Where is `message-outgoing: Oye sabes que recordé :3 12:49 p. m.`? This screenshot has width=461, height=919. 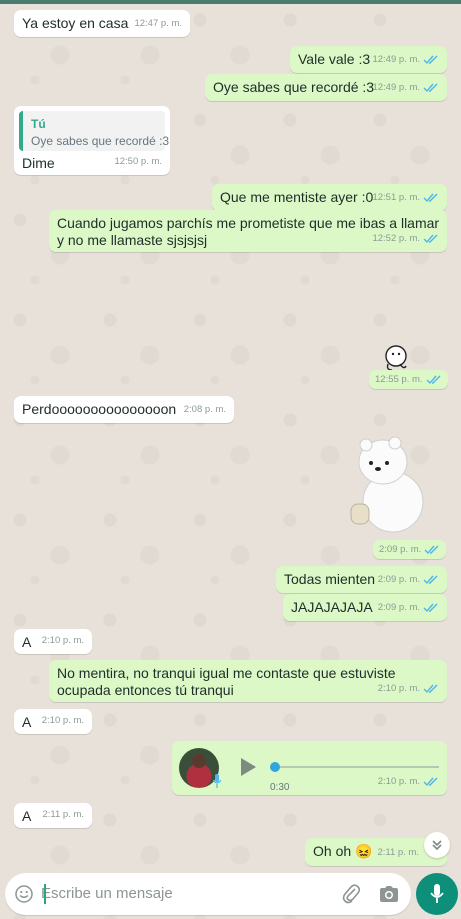
message-outgoing: Oye sabes que recordé :3 12:49 p. m. is located at coordinates (326, 87).